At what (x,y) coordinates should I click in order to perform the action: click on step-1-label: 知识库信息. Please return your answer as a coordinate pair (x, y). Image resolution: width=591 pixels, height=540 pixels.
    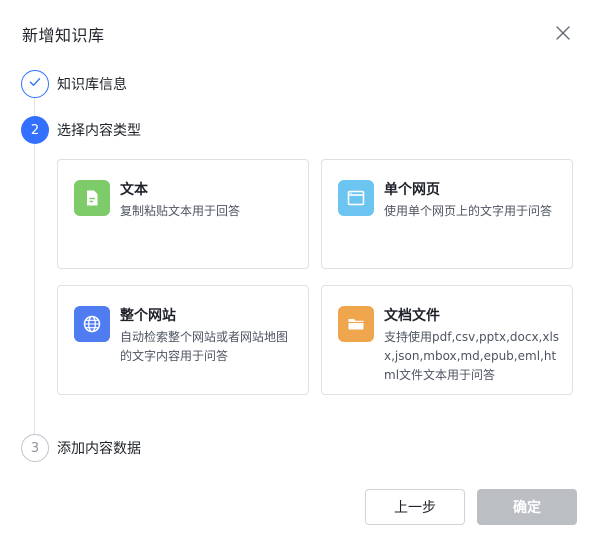
    Looking at the image, I should click on (92, 85).